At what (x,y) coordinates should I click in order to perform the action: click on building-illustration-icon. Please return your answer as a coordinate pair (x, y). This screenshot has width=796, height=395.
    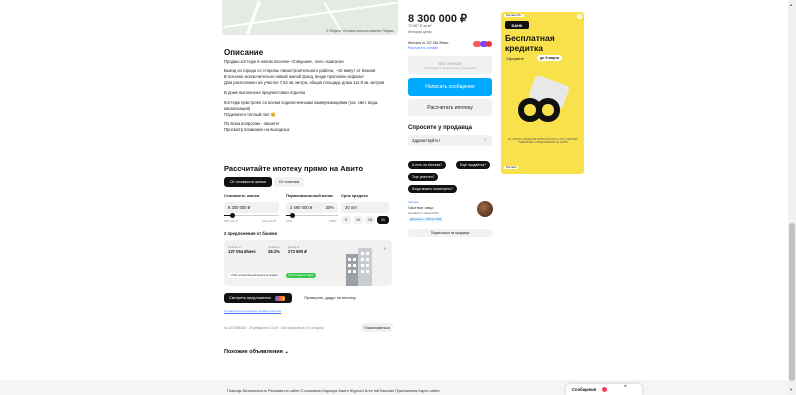
    Looking at the image, I should click on (359, 266).